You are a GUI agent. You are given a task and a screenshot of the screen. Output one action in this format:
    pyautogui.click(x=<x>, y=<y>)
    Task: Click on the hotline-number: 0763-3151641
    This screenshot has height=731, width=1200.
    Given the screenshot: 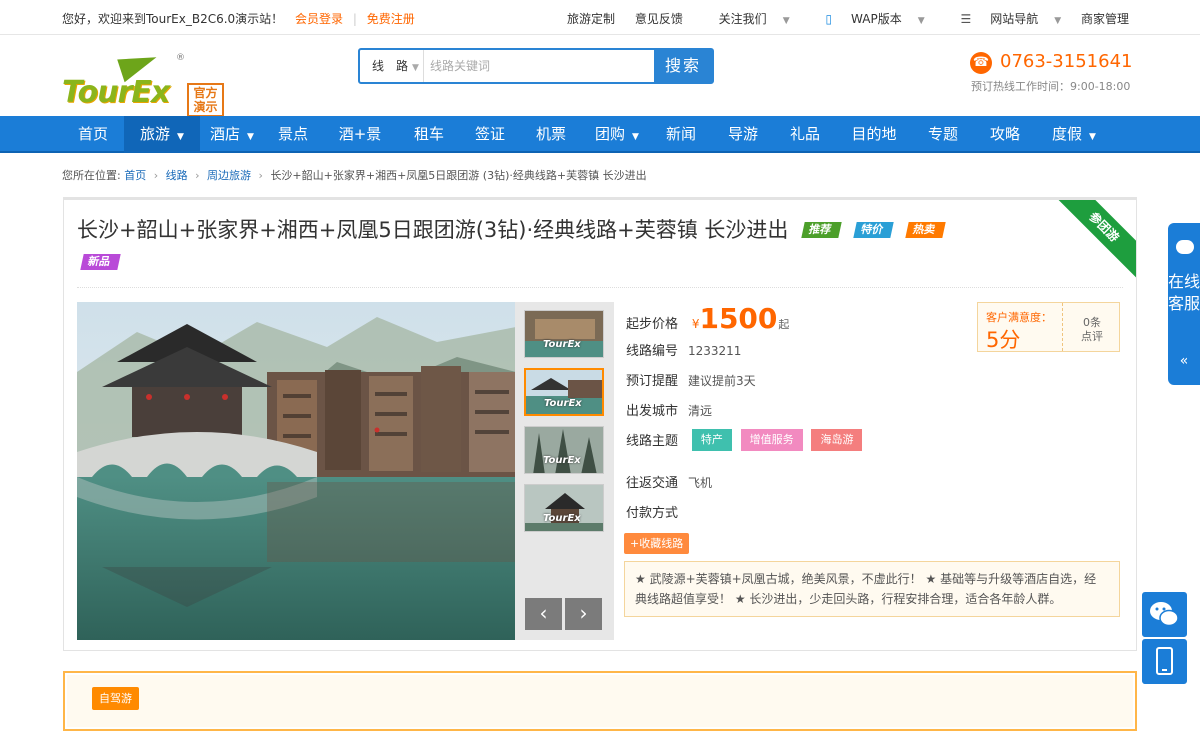 What is the action you would take?
    pyautogui.click(x=1066, y=61)
    